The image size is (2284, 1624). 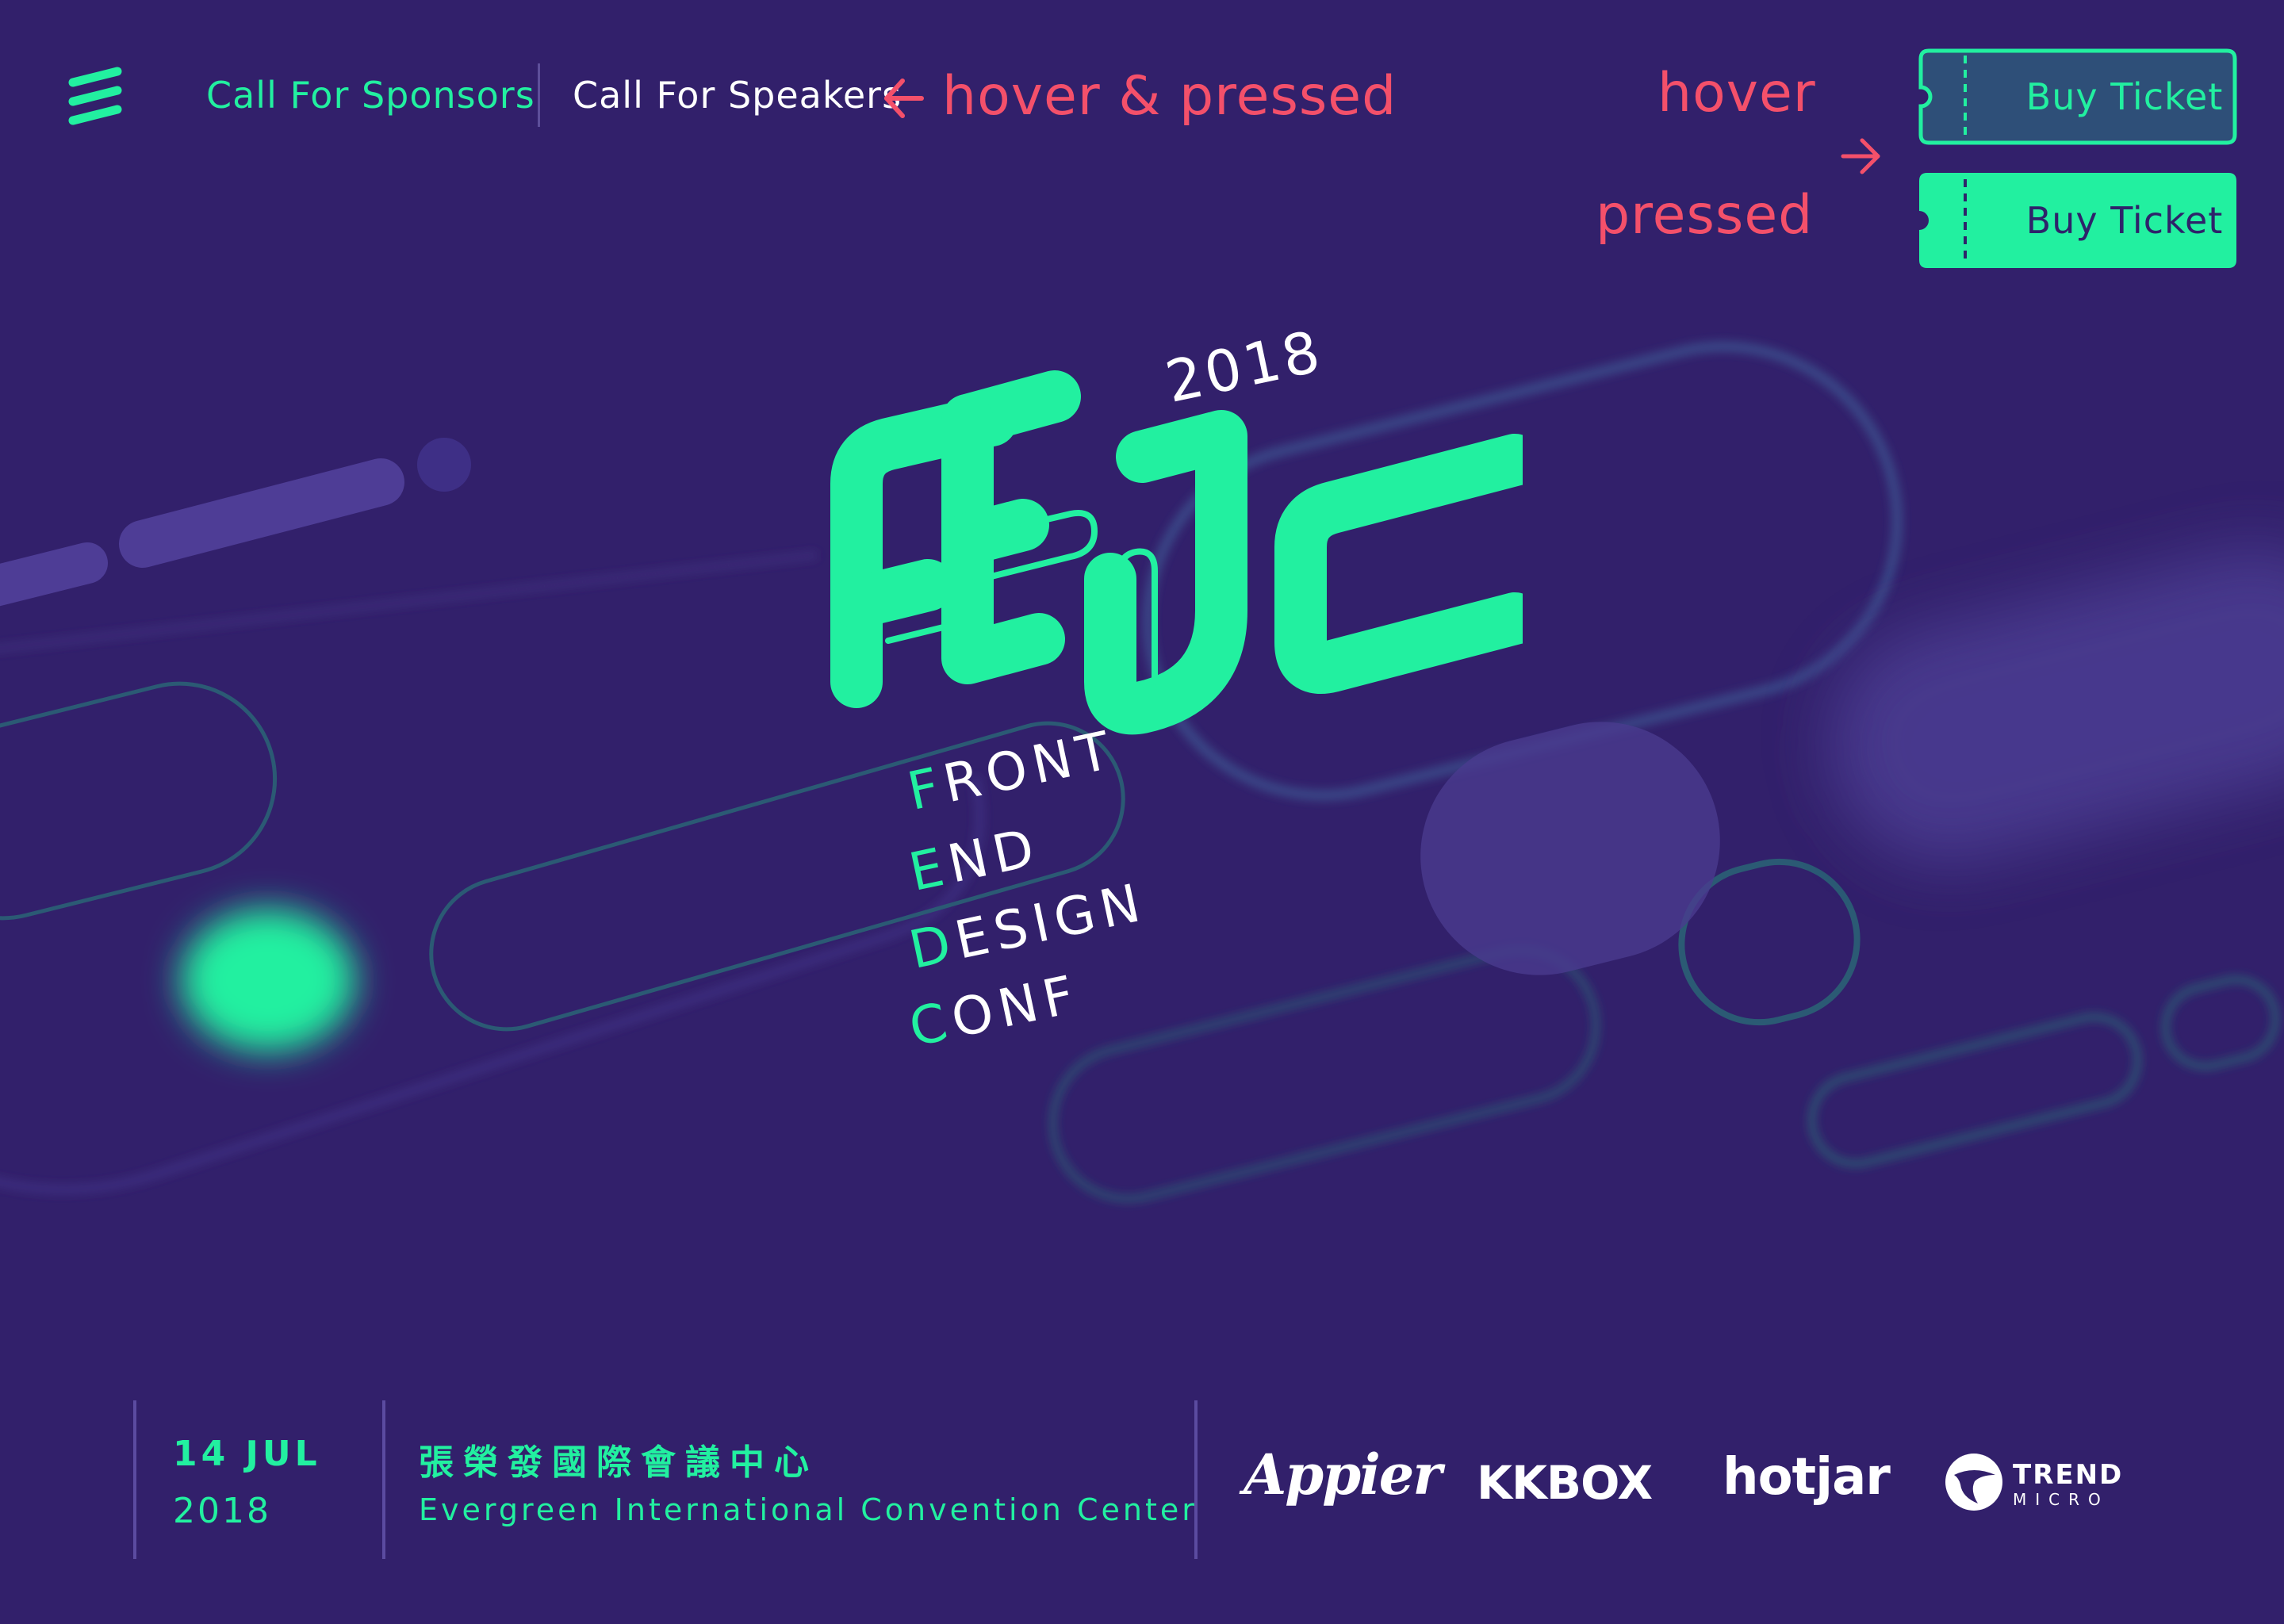 I want to click on arrow-right-icon, so click(x=1860, y=156).